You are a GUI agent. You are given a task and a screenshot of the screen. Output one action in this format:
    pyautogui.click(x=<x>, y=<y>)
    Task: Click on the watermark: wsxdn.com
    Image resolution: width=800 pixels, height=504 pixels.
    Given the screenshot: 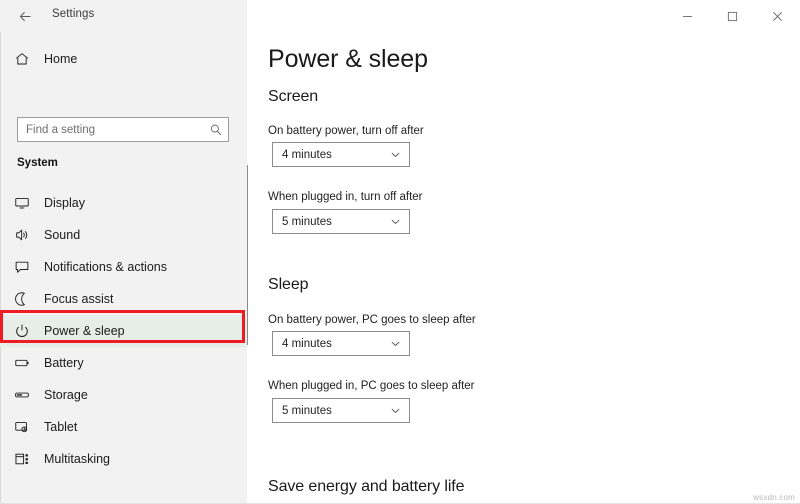 What is the action you would take?
    pyautogui.click(x=774, y=497)
    